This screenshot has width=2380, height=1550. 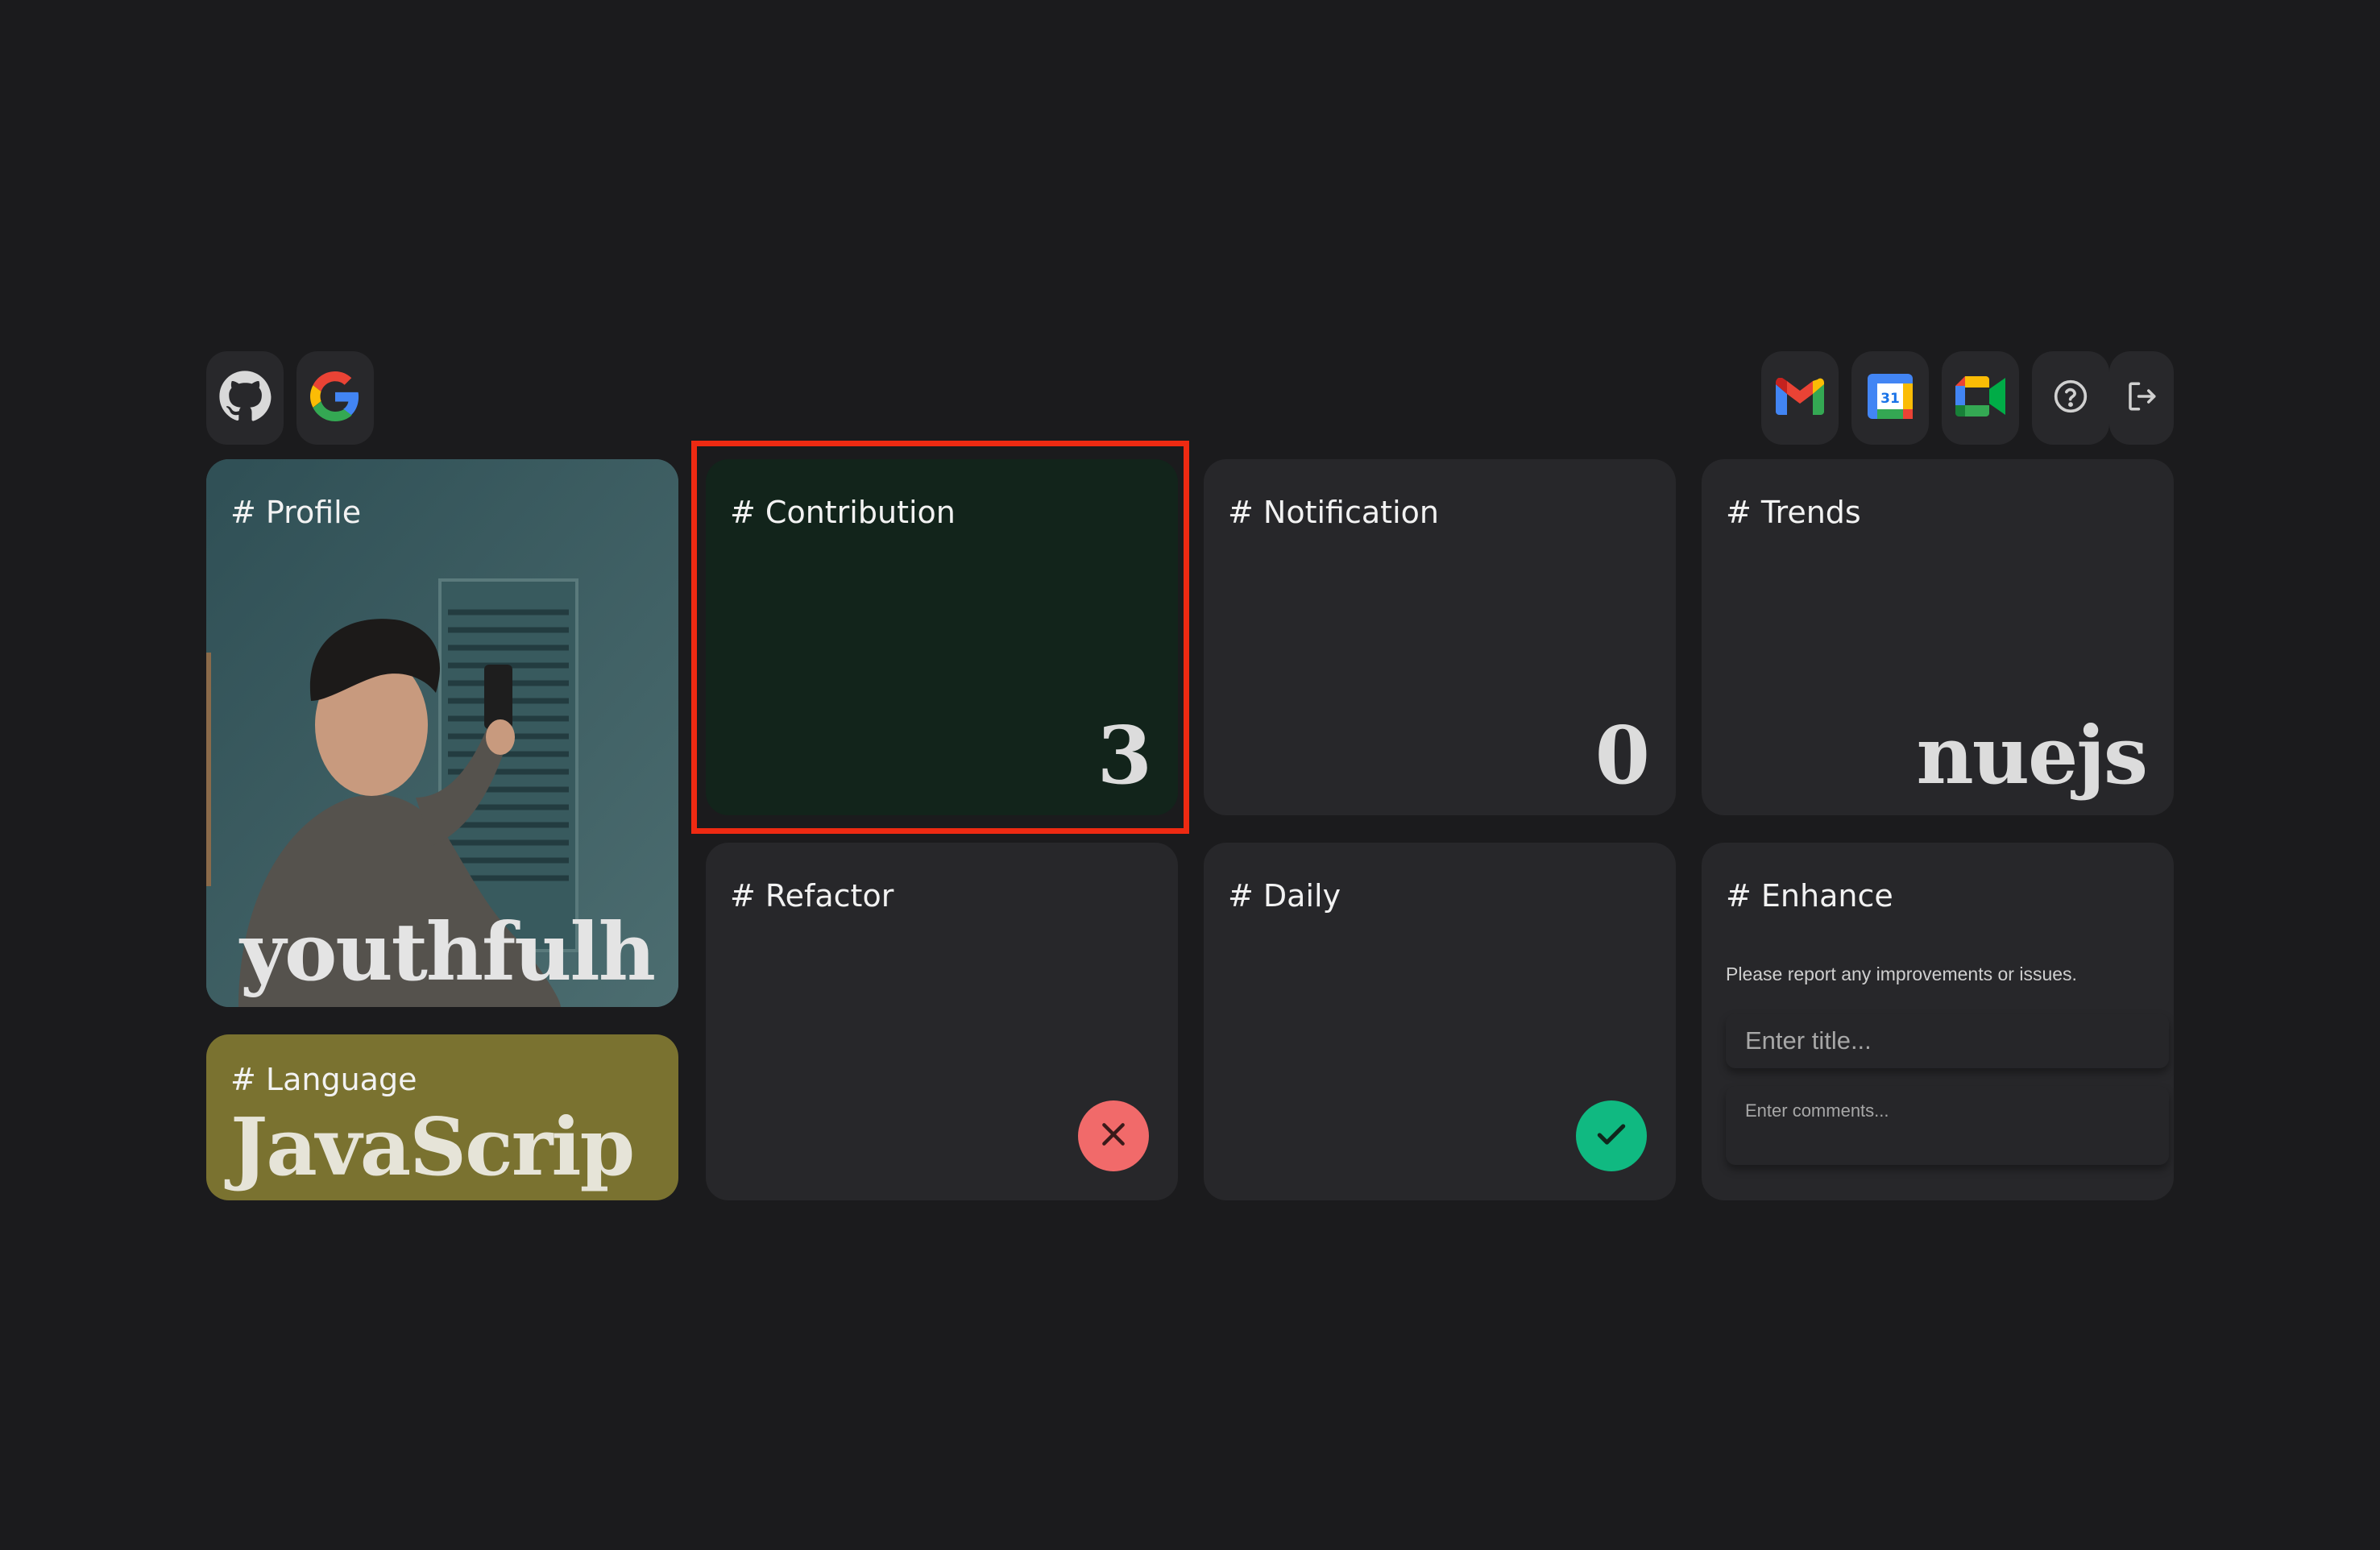 I want to click on contribution-count: 3, so click(x=1124, y=756).